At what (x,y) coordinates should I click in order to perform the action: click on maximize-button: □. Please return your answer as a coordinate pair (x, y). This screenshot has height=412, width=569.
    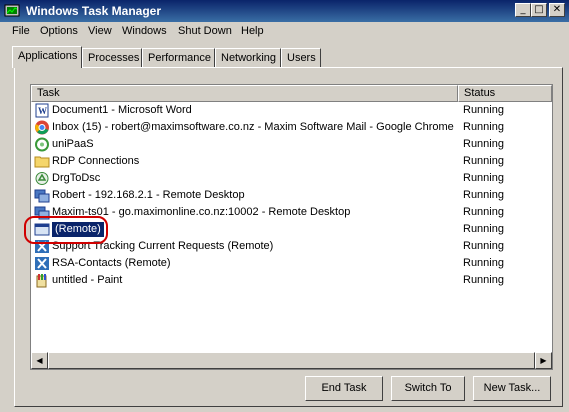
    Looking at the image, I should click on (539, 10).